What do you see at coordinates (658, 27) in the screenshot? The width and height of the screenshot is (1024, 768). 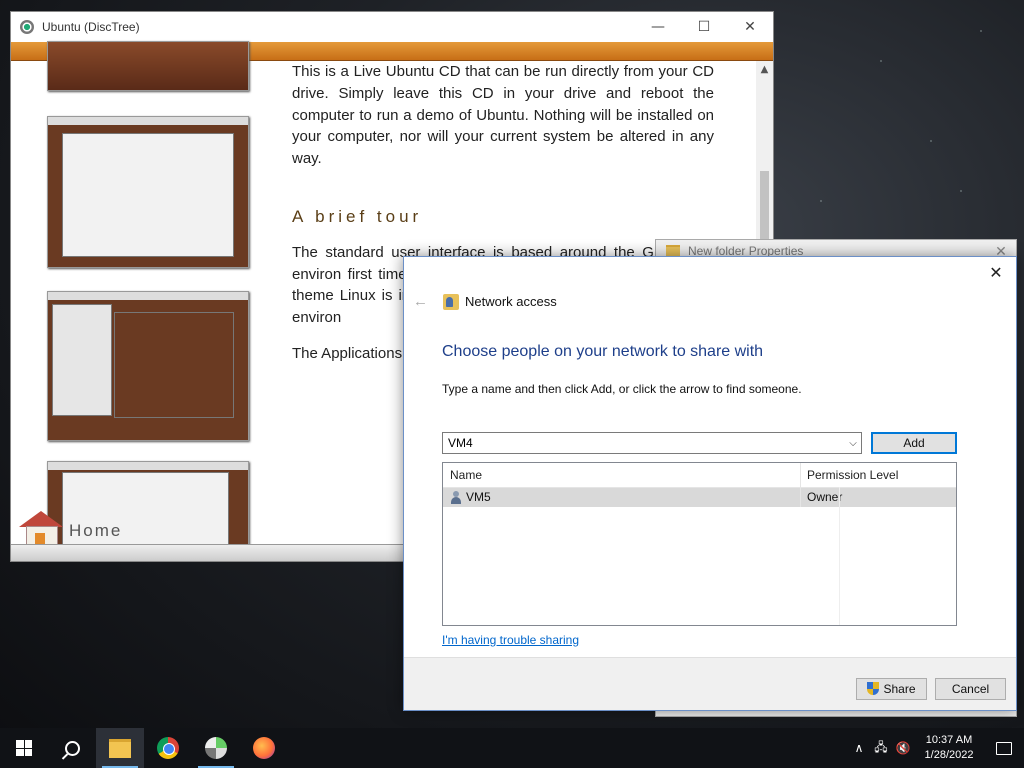 I see `minimize-button: —` at bounding box center [658, 27].